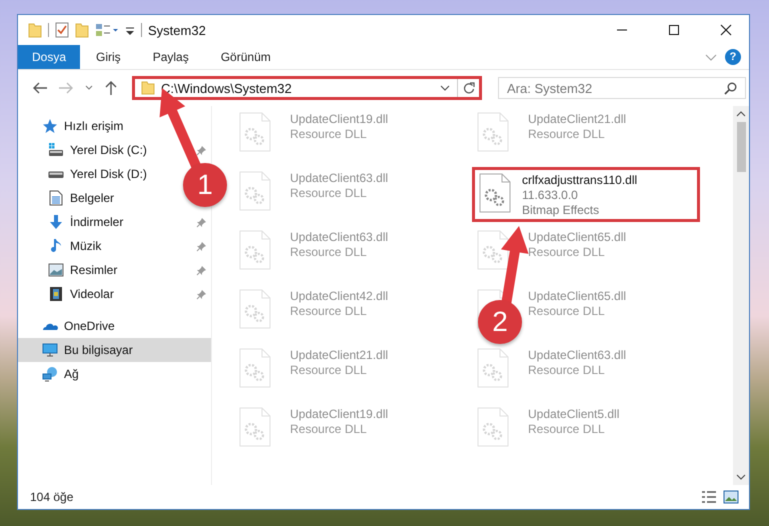 This screenshot has width=769, height=526. What do you see at coordinates (108, 57) in the screenshot?
I see `ribbon-tab: Giriş` at bounding box center [108, 57].